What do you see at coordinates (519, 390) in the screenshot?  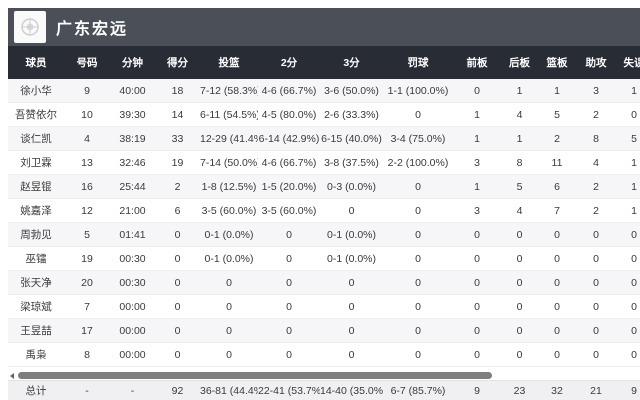 I see `total-dreb: 23` at bounding box center [519, 390].